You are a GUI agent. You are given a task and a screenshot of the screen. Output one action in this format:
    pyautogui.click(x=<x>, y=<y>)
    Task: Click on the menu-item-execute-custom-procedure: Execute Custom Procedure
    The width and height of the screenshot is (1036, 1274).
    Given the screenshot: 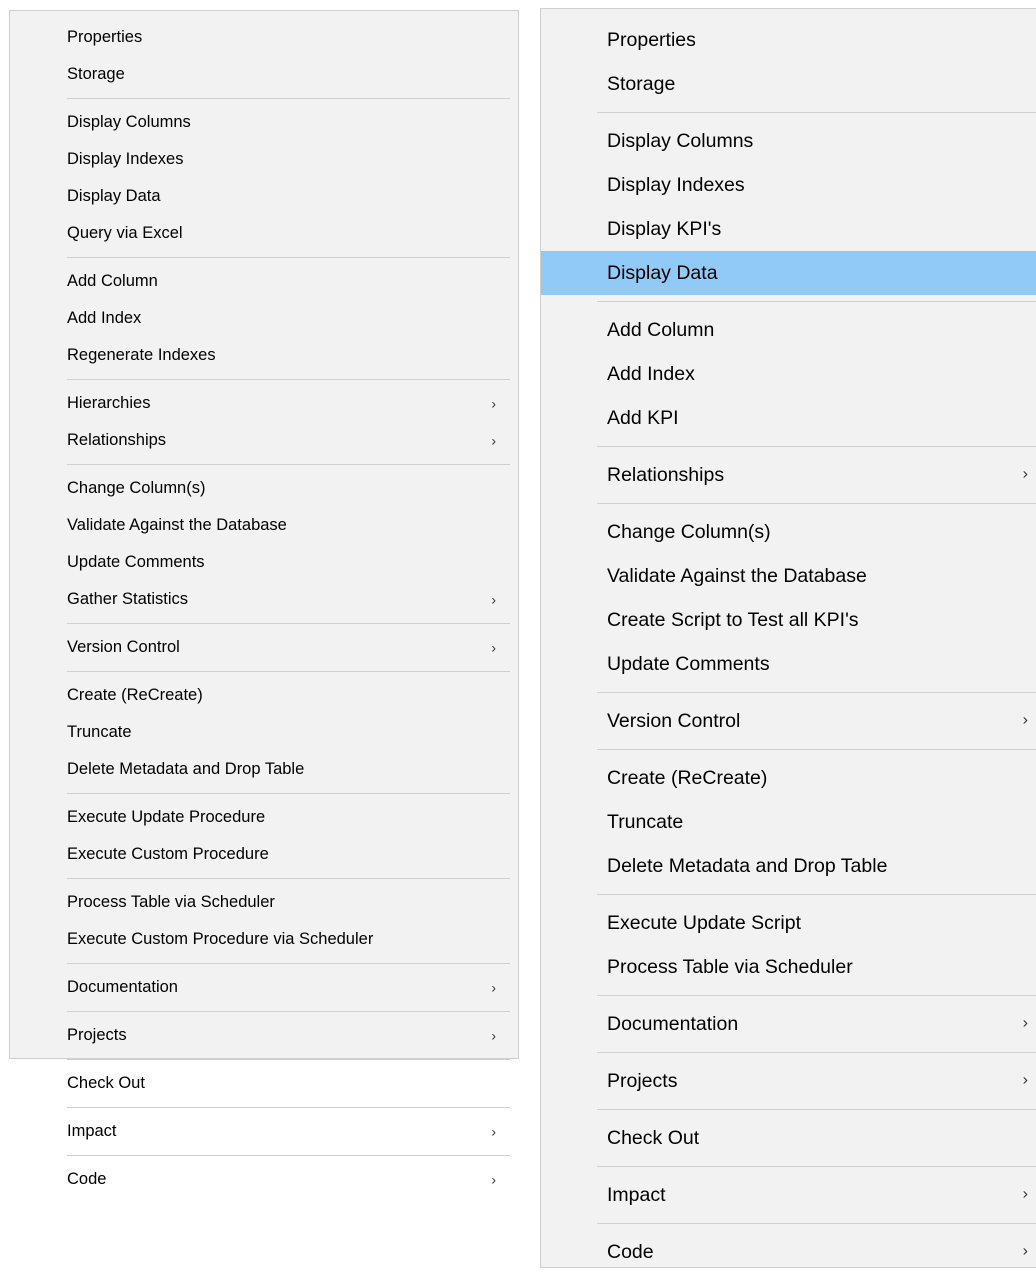 What is the action you would take?
    pyautogui.click(x=264, y=854)
    